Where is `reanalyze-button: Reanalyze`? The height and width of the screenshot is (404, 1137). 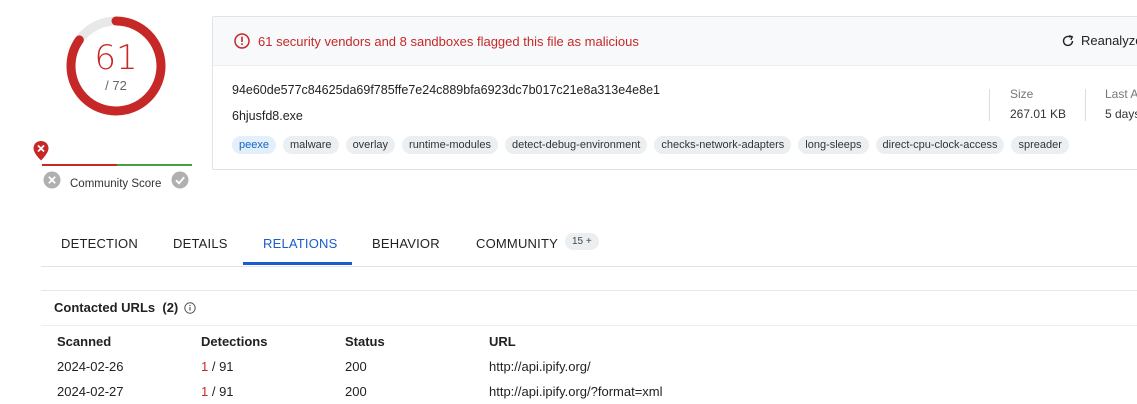
reanalyze-button: Reanalyze is located at coordinates (1099, 40).